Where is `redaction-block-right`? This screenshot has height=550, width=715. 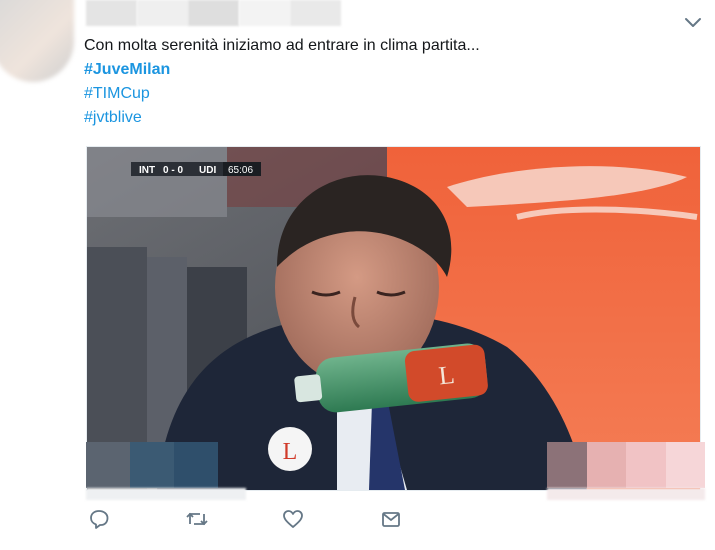 redaction-block-right is located at coordinates (626, 465).